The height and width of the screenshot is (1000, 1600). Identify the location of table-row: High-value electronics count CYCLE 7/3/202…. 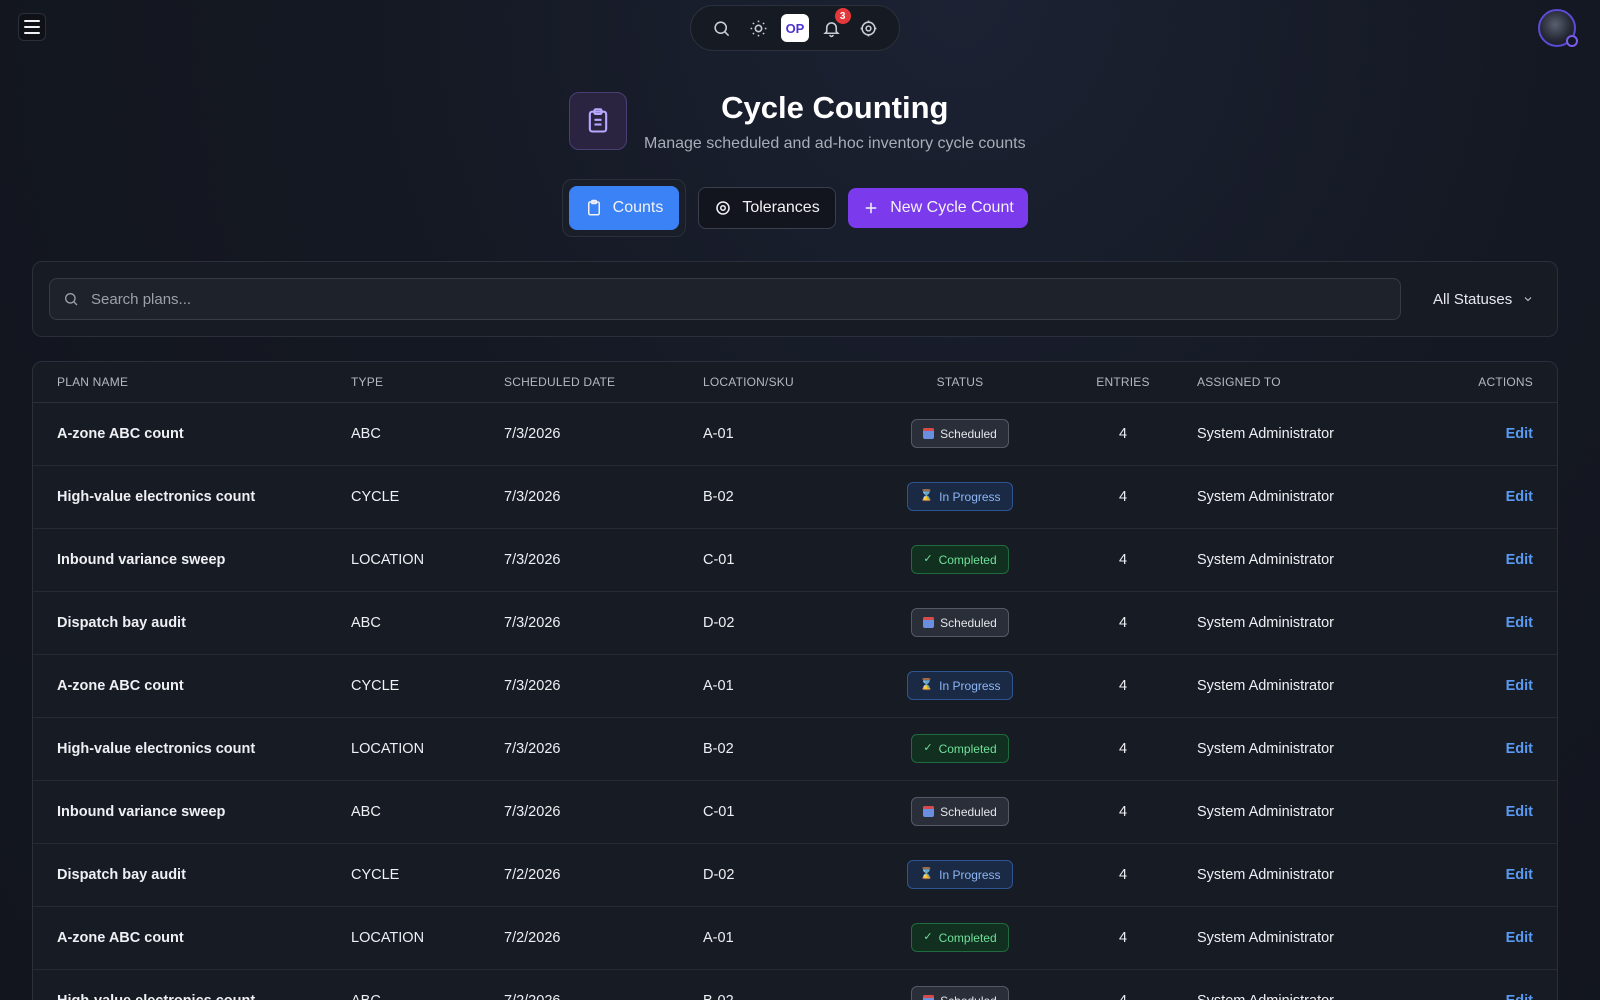
(795, 497).